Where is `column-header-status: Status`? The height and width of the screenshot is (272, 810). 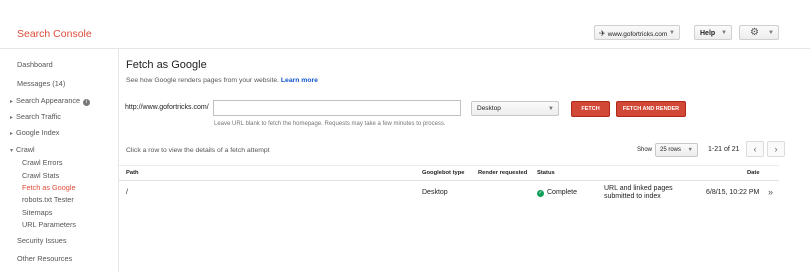 column-header-status: Status is located at coordinates (546, 173).